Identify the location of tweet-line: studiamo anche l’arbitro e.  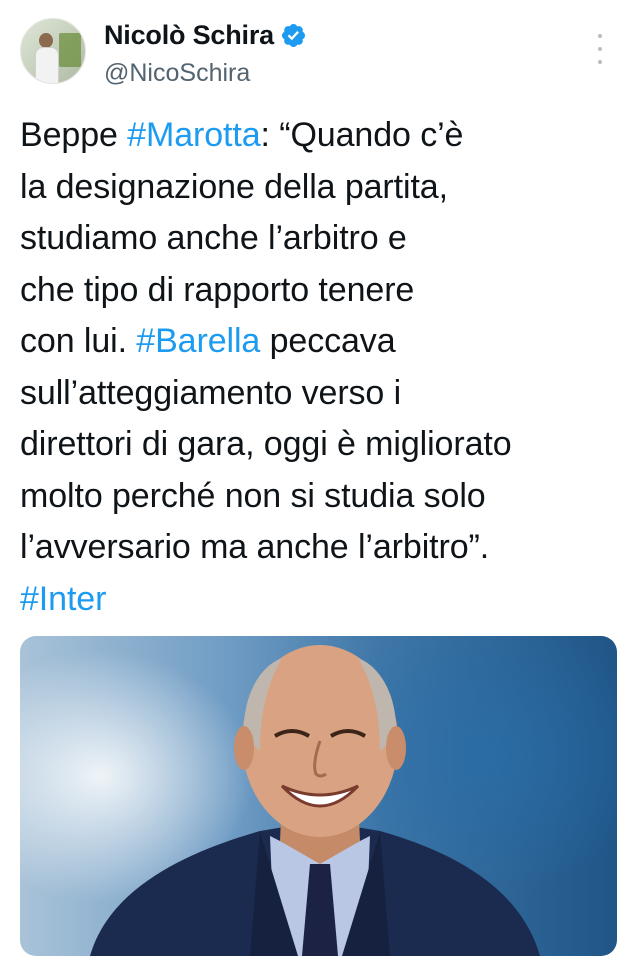
(322, 239).